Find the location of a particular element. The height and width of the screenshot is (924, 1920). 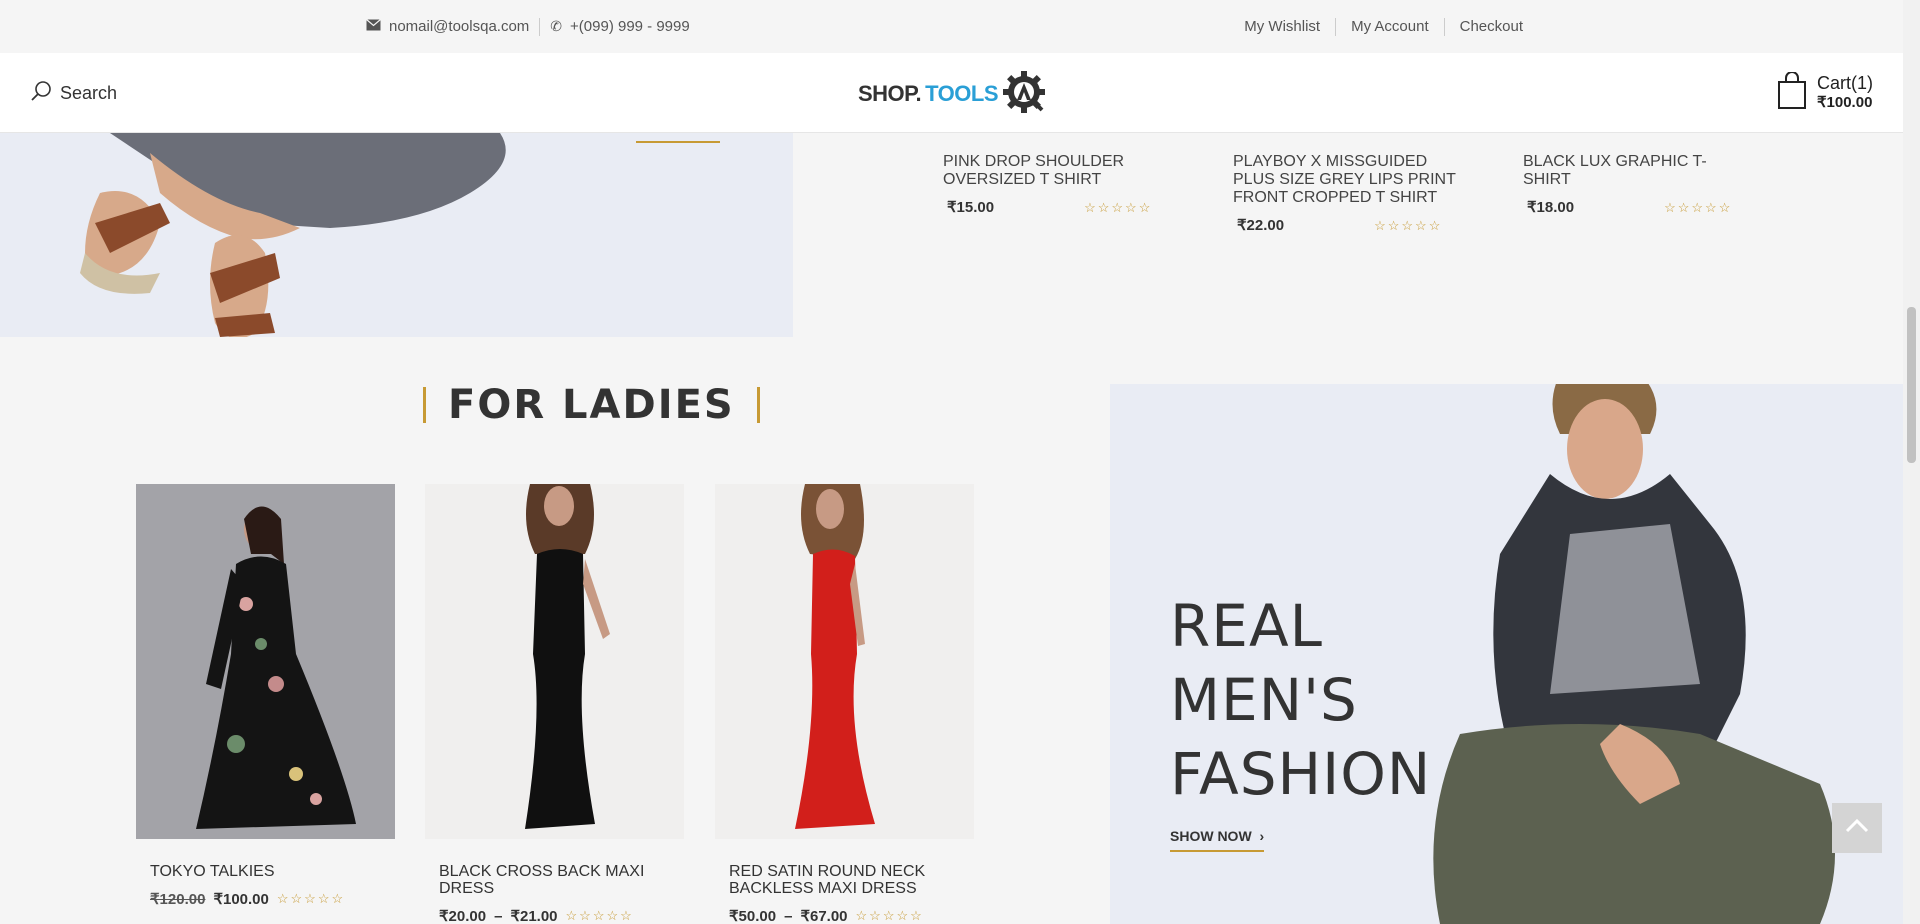

banner-underline is located at coordinates (678, 142).